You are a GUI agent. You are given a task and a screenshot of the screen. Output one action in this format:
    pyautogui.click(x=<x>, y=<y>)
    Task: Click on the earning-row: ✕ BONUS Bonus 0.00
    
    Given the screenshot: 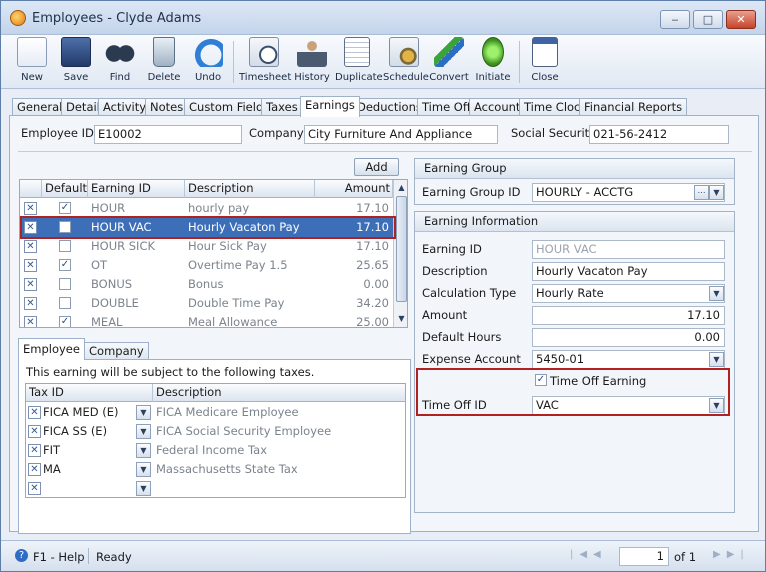 What is the action you would take?
    pyautogui.click(x=206, y=284)
    